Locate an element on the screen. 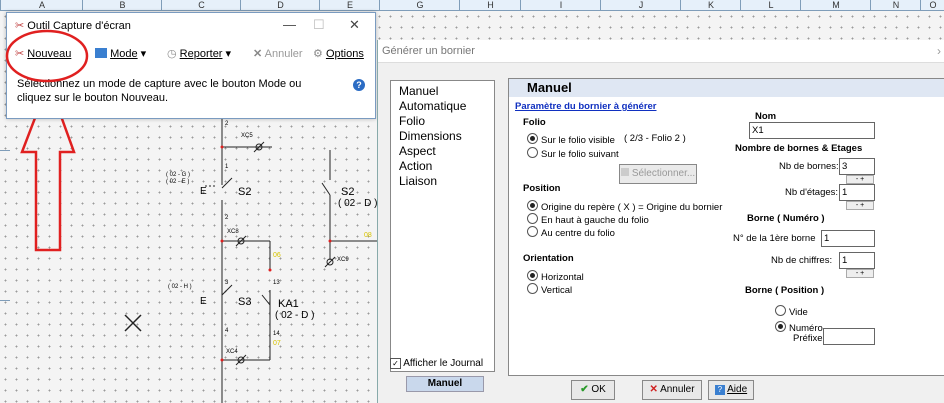  dialog-title: Générer un bornier is located at coordinates (661, 51).